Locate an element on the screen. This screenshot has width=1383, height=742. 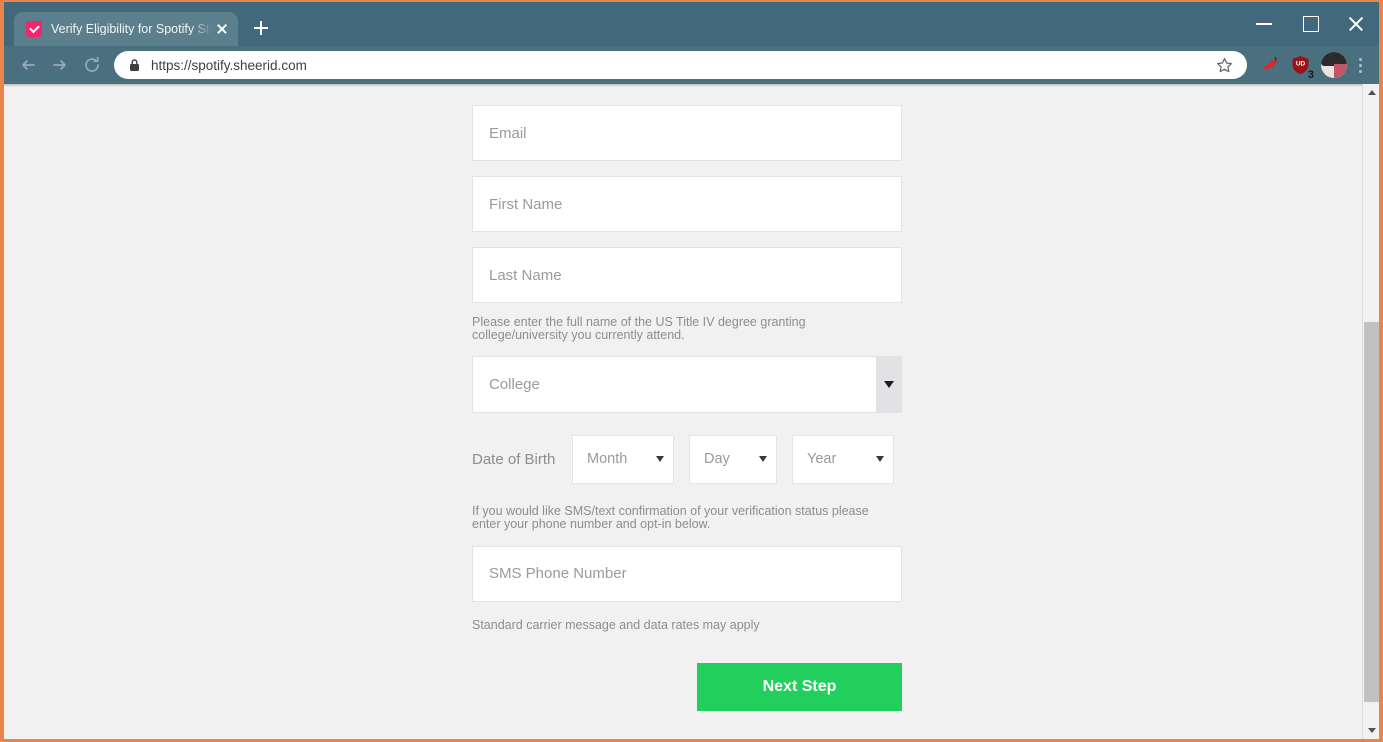
close-window-icon is located at coordinates (1356, 24).